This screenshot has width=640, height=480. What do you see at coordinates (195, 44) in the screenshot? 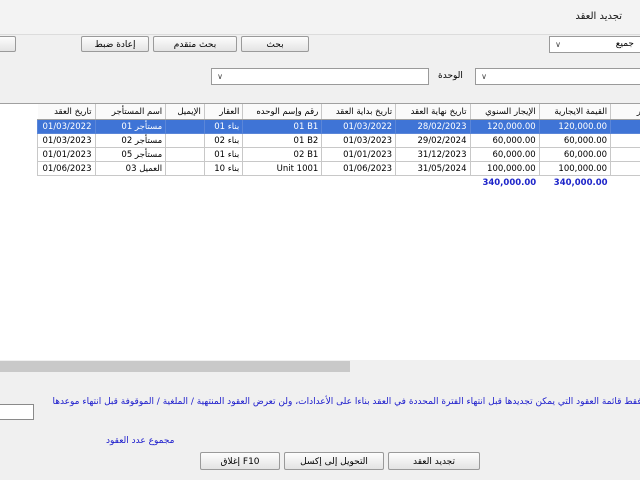
I see `advanced-search-button: بحث متقدم` at bounding box center [195, 44].